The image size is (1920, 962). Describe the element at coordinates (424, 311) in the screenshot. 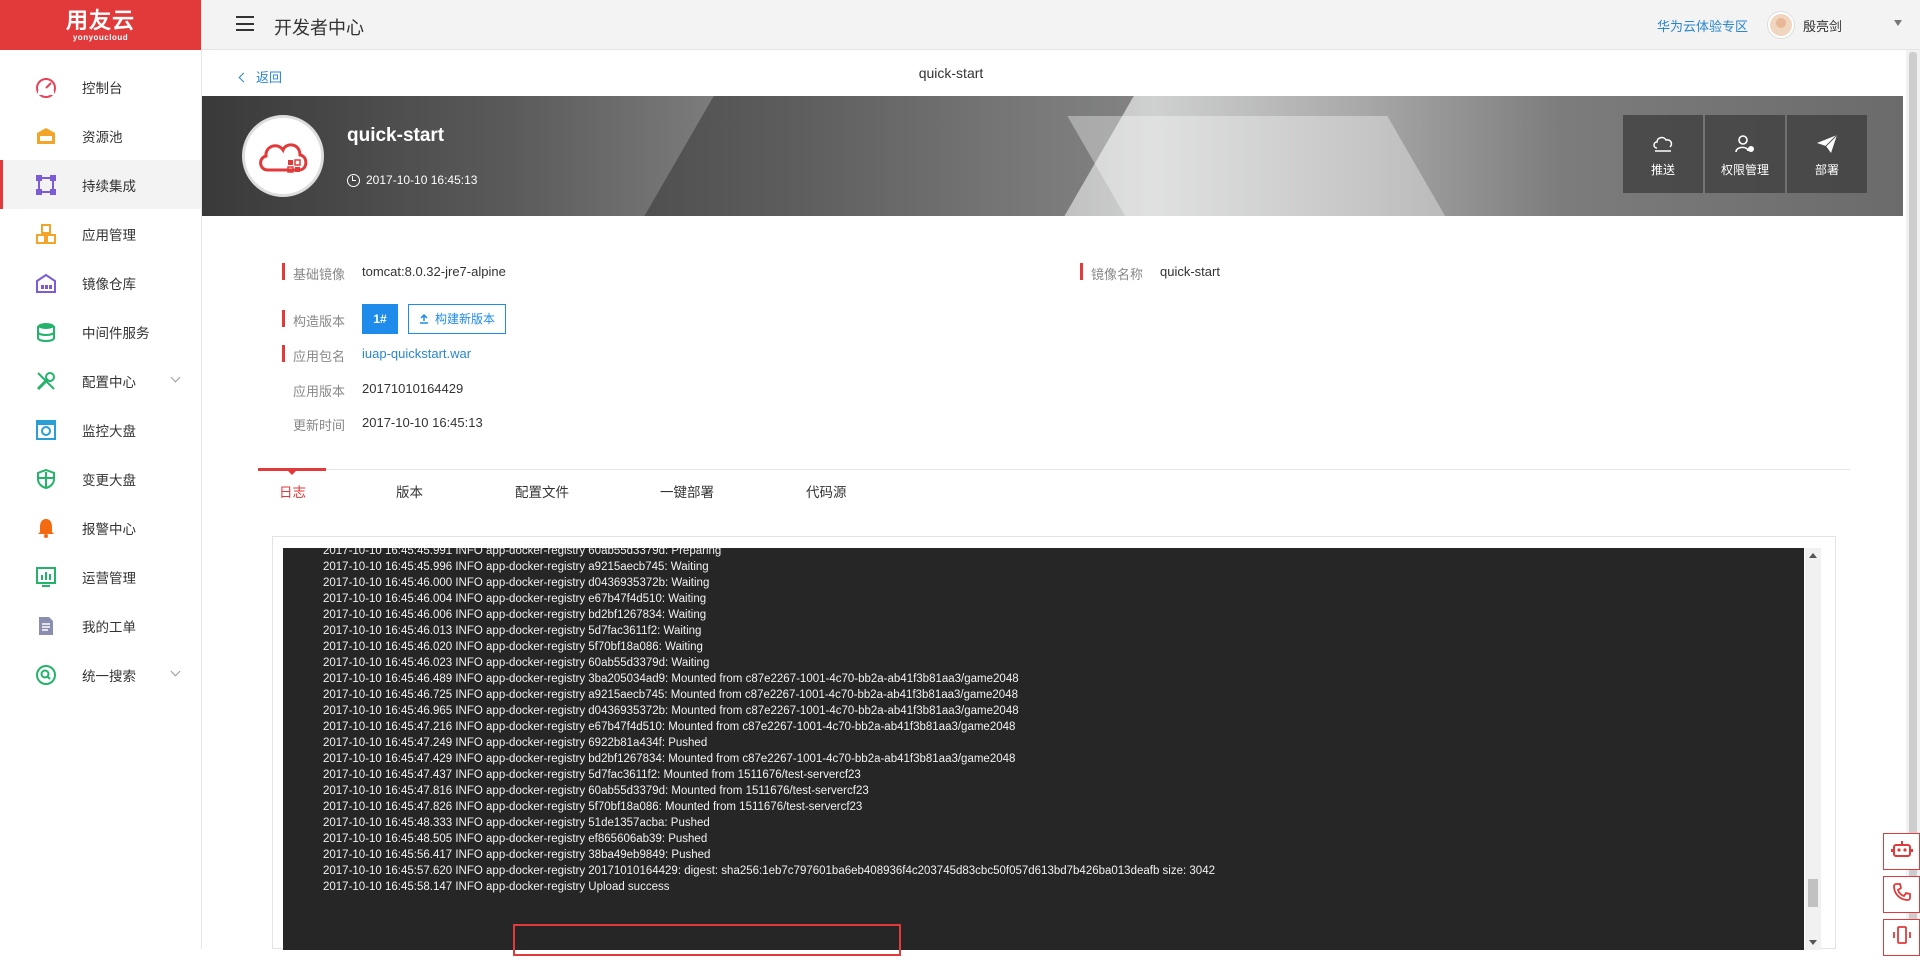

I see `upload-icon` at that location.